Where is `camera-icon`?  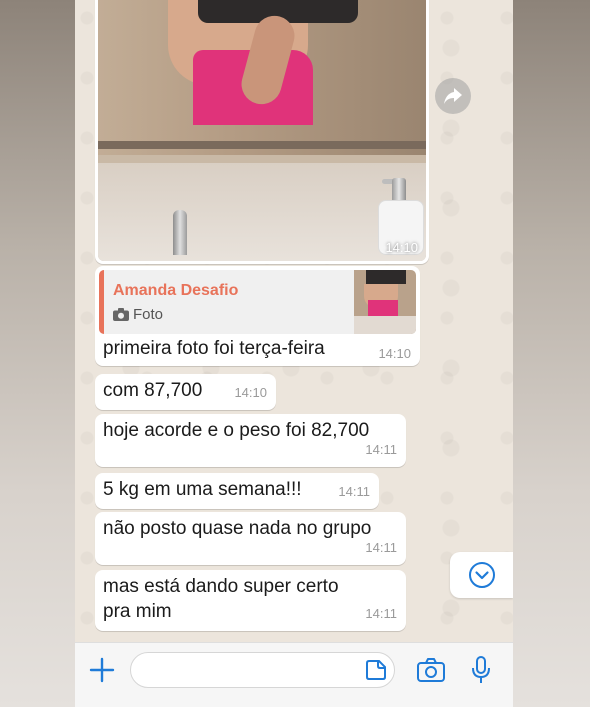
camera-icon is located at coordinates (431, 670).